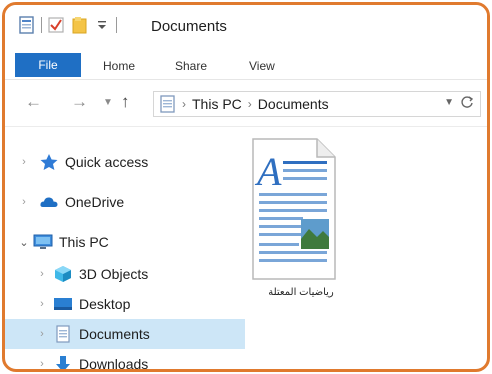  Describe the element at coordinates (107, 162) in the screenshot. I see `nav-item-label: Quick access` at that location.